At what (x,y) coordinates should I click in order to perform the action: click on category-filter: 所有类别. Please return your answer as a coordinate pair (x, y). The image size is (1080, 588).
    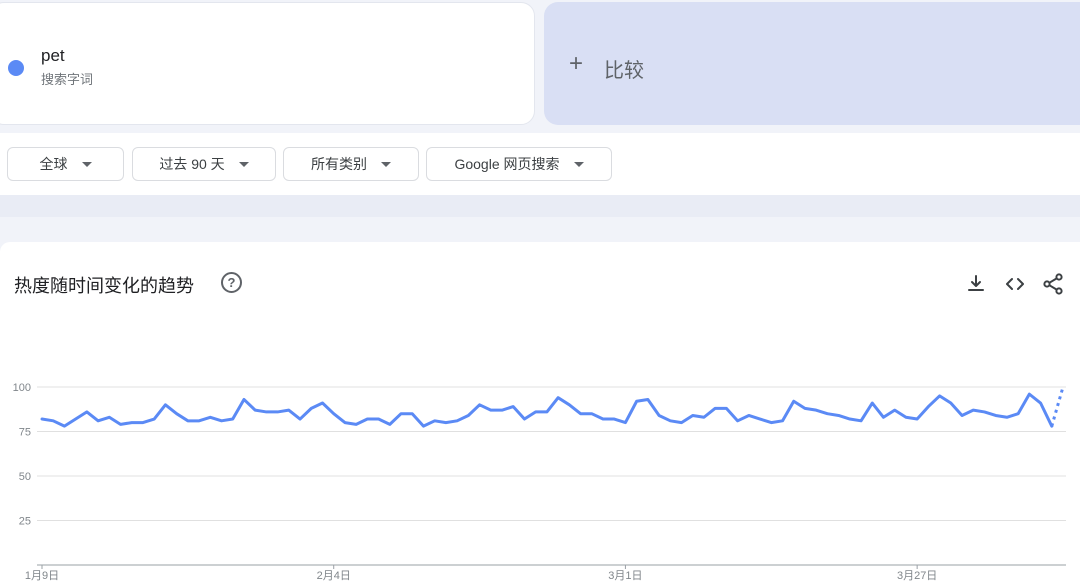
    Looking at the image, I should click on (351, 164).